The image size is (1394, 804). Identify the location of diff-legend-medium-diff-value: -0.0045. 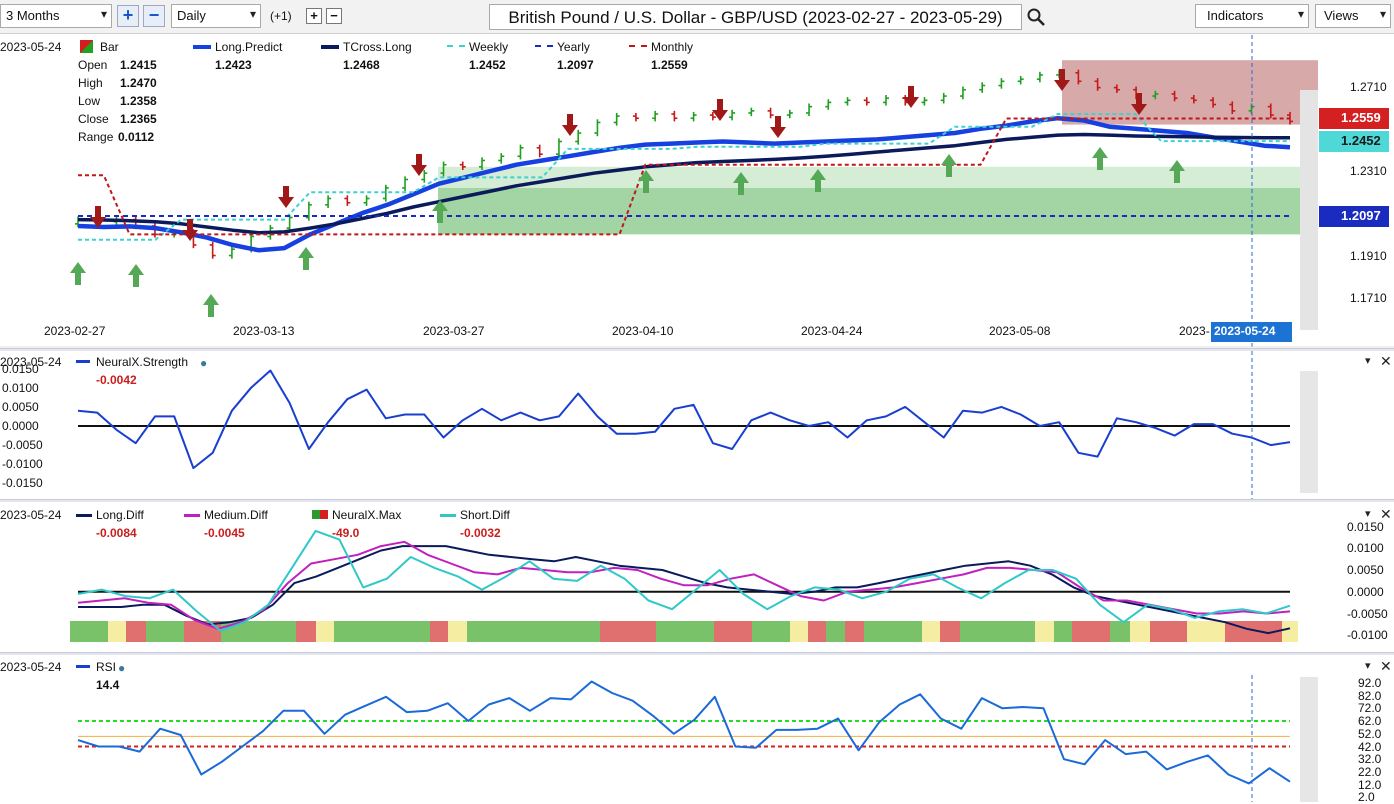
(224, 533).